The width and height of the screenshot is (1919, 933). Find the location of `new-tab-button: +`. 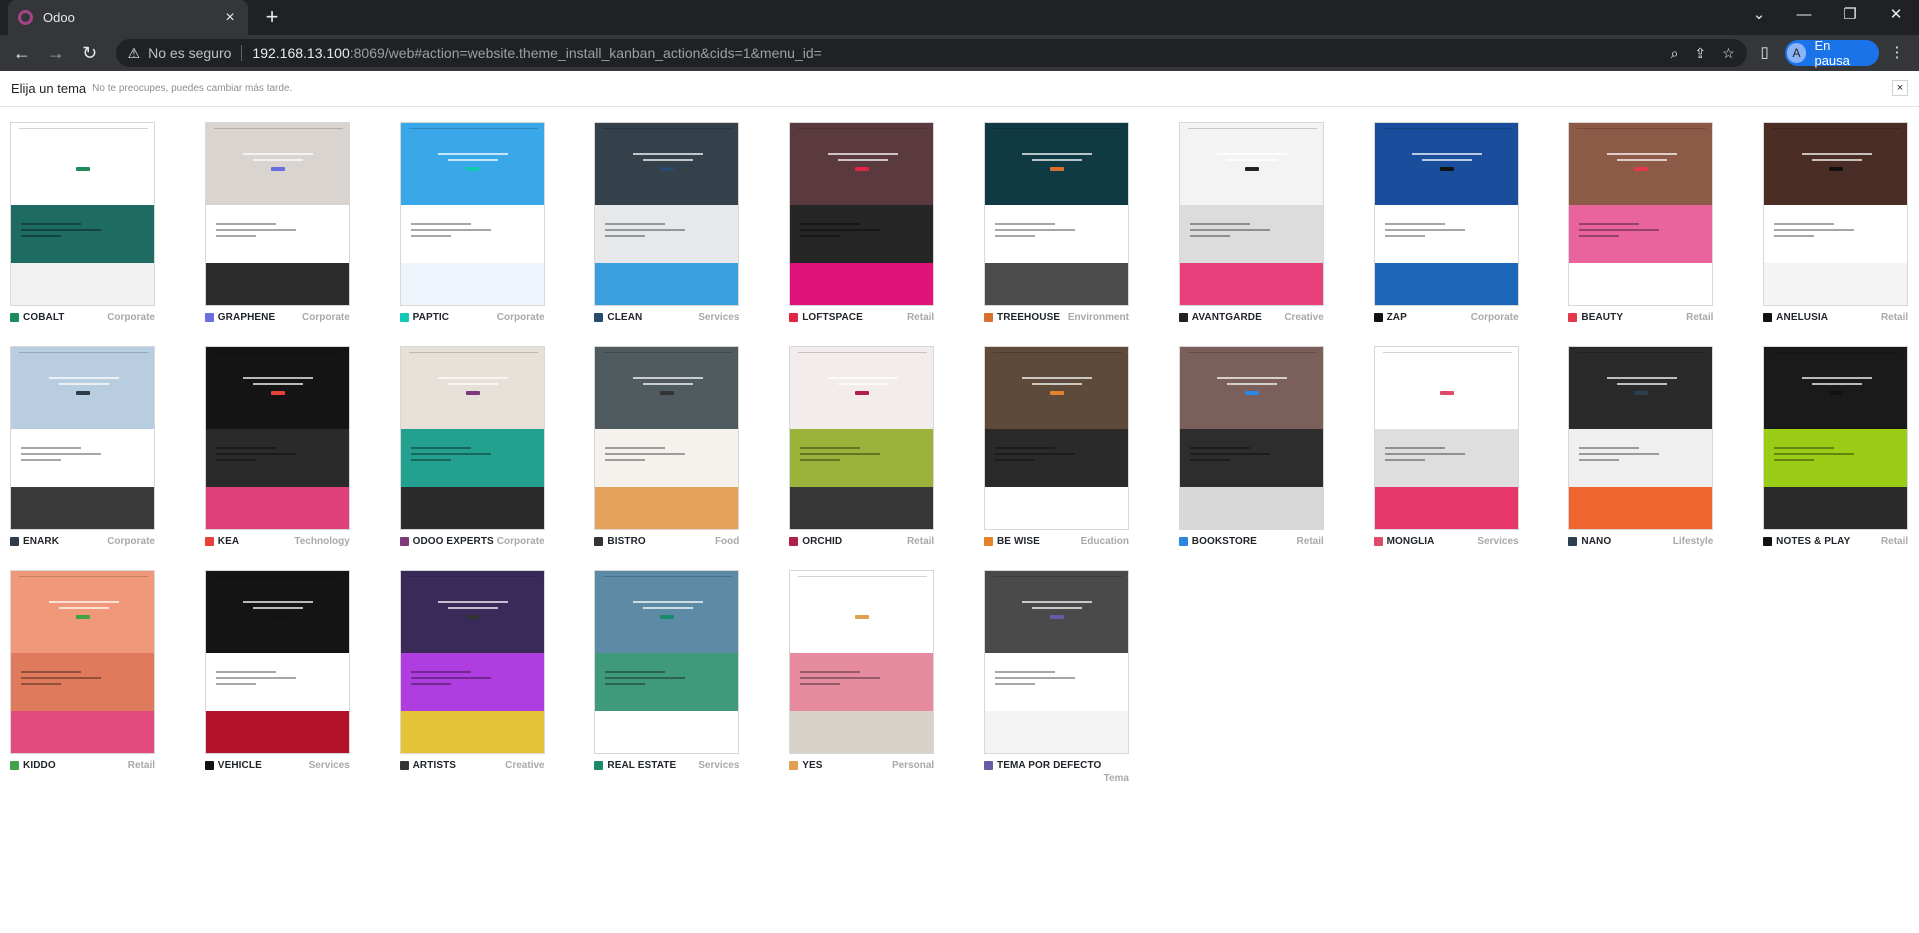

new-tab-button: + is located at coordinates (272, 18).